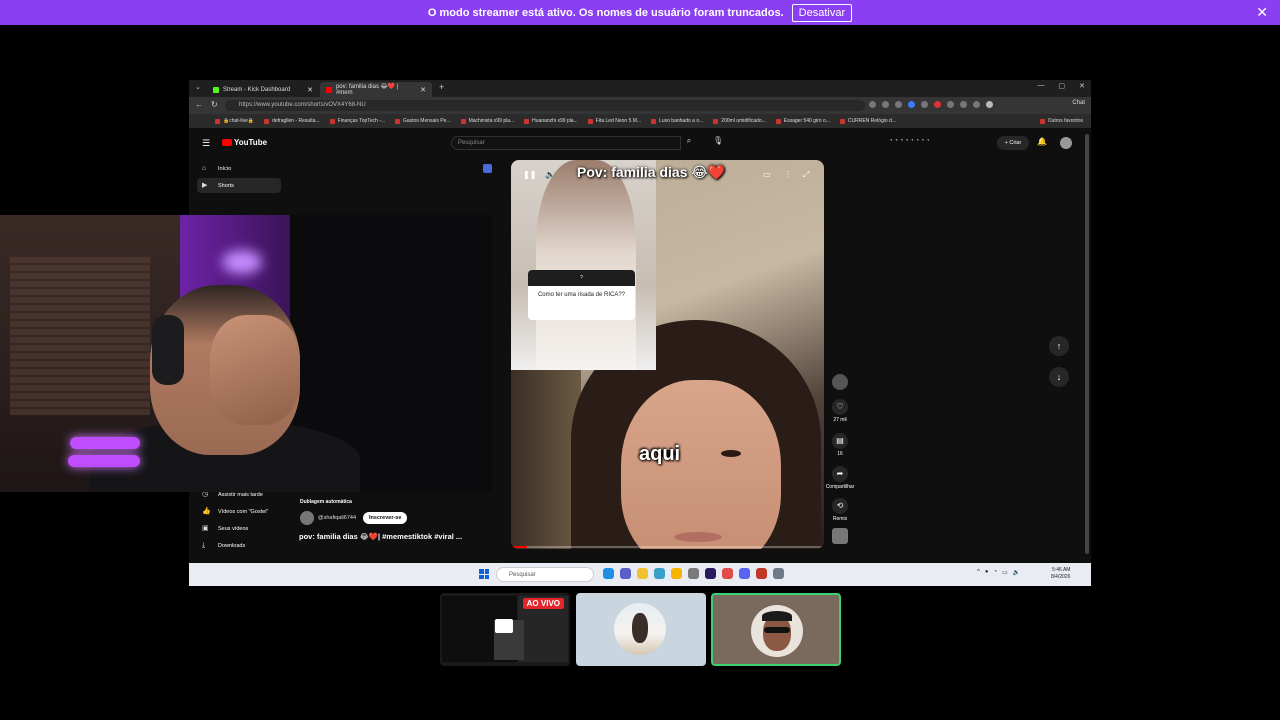  I want to click on like-button: ♡ 27 mil, so click(840, 411).